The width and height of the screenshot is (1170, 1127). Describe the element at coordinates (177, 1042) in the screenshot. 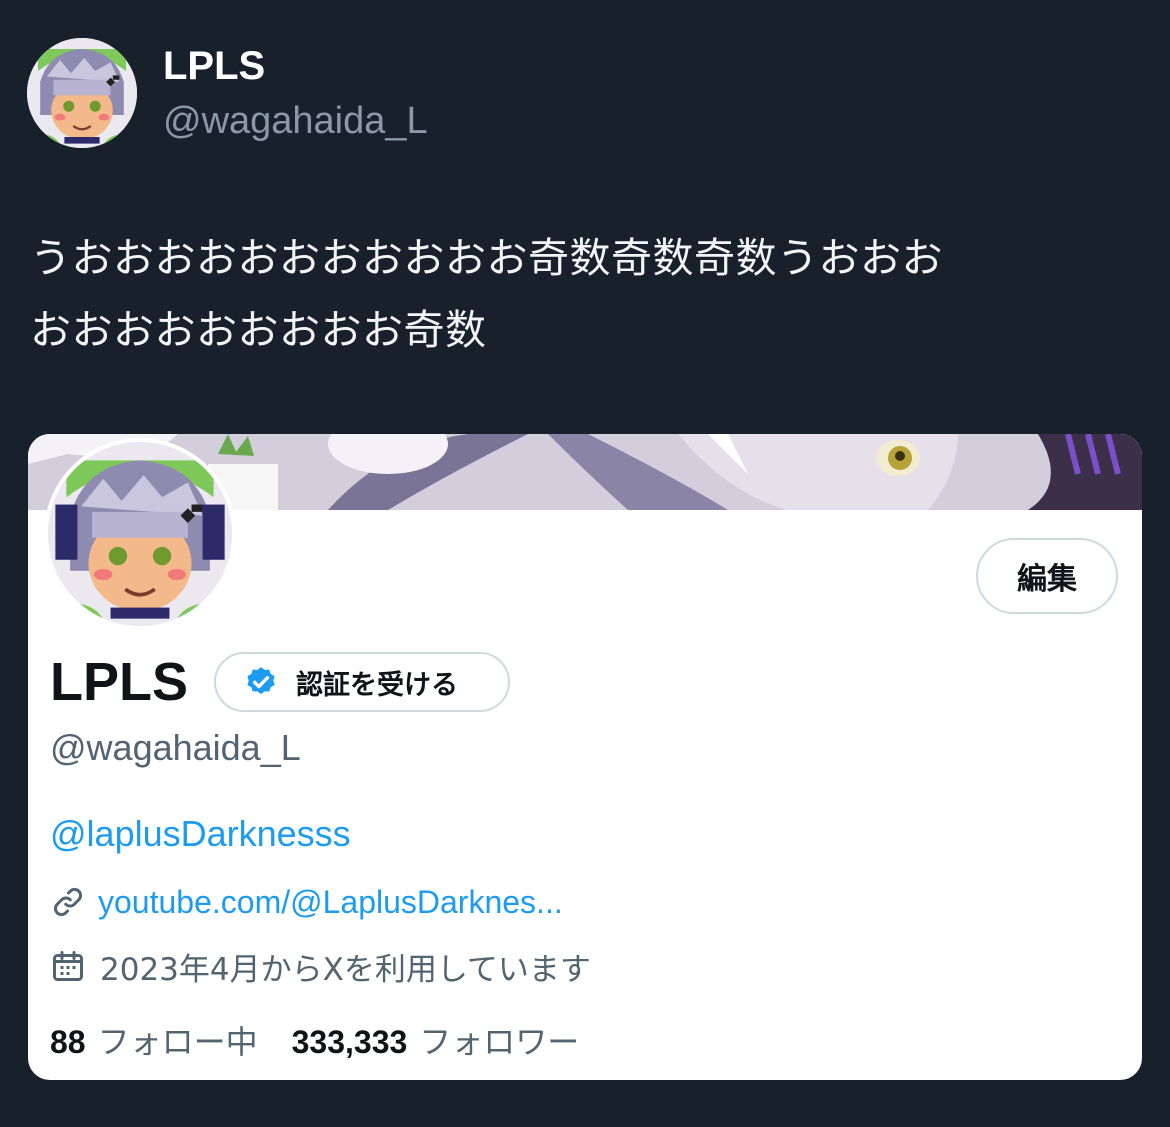

I see `following-label: フォロー中` at that location.